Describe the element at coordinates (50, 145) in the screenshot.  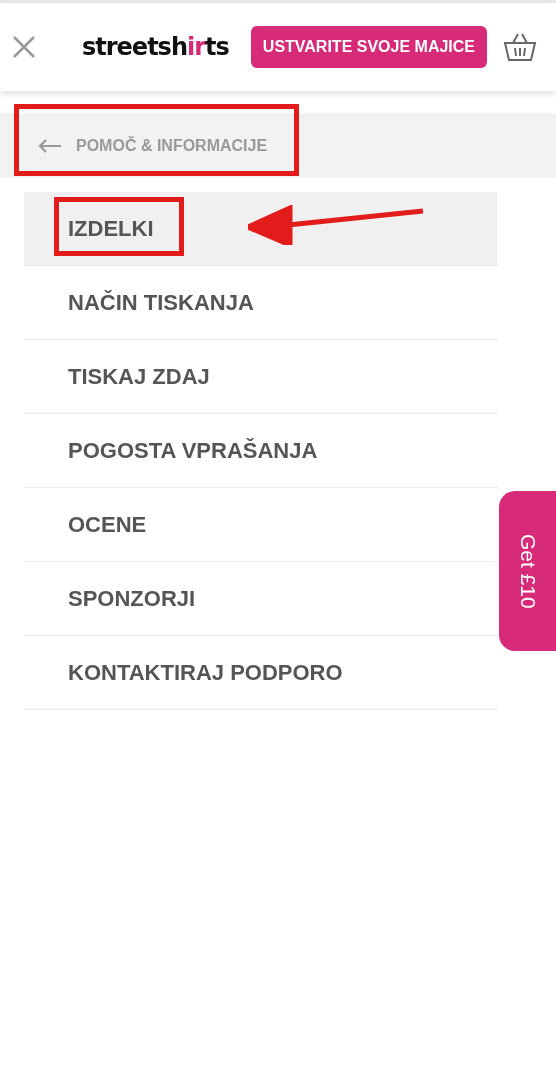
I see `back-arrow-icon` at that location.